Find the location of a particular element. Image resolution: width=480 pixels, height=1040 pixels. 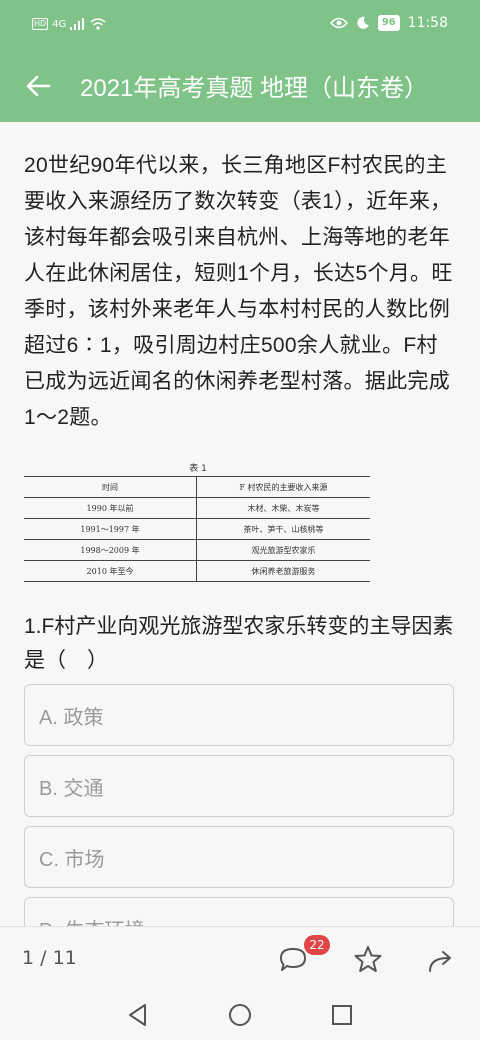

table-header-cell: F 村农民的主要收入来源 is located at coordinates (283, 487).